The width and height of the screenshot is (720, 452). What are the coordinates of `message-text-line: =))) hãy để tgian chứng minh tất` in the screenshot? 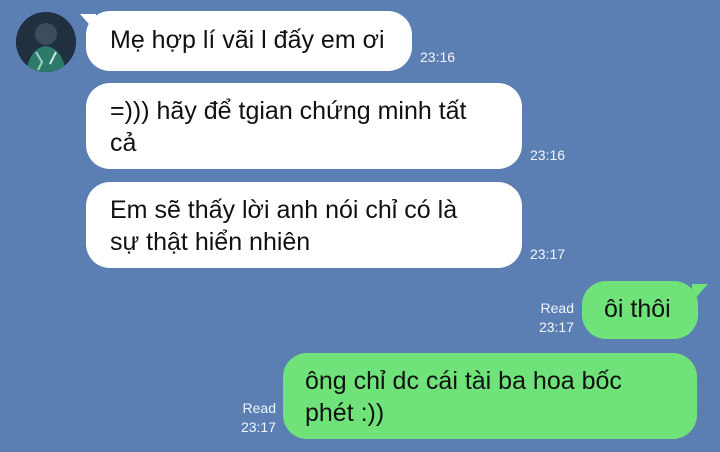 It's located at (288, 111).